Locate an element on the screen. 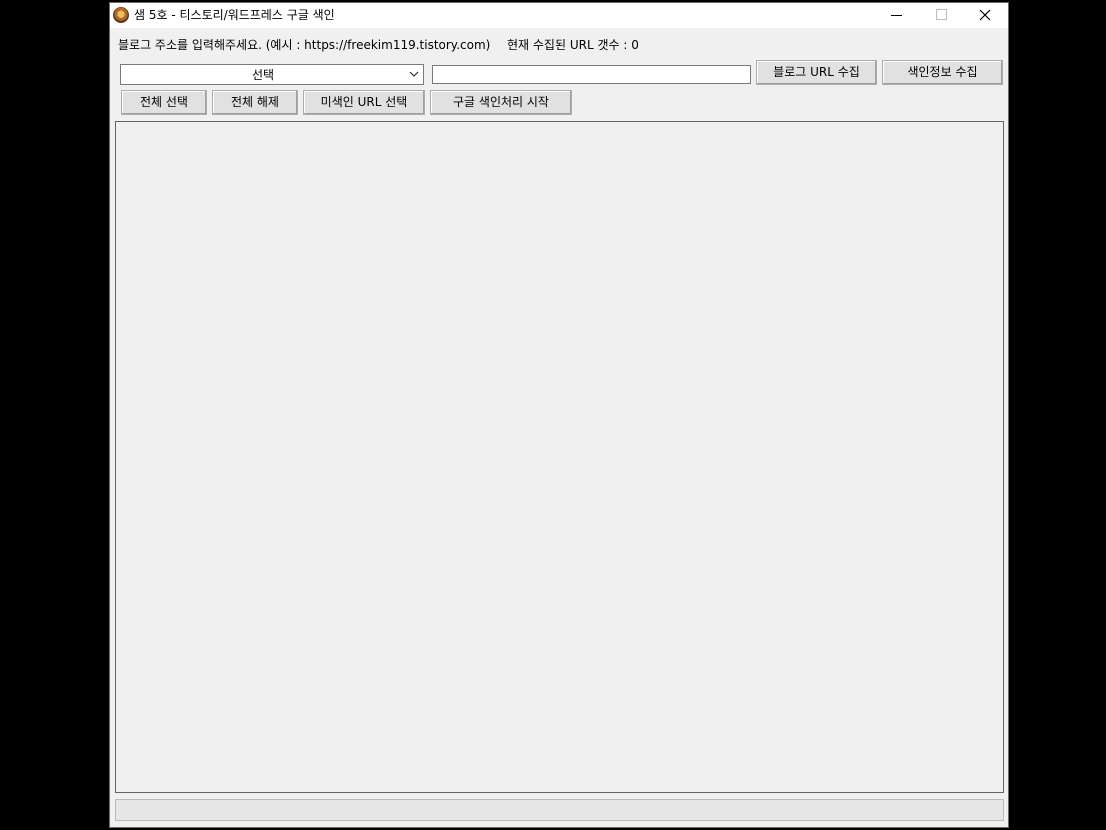 The image size is (1106, 830). blog-type-select: 선택 is located at coordinates (272, 74).